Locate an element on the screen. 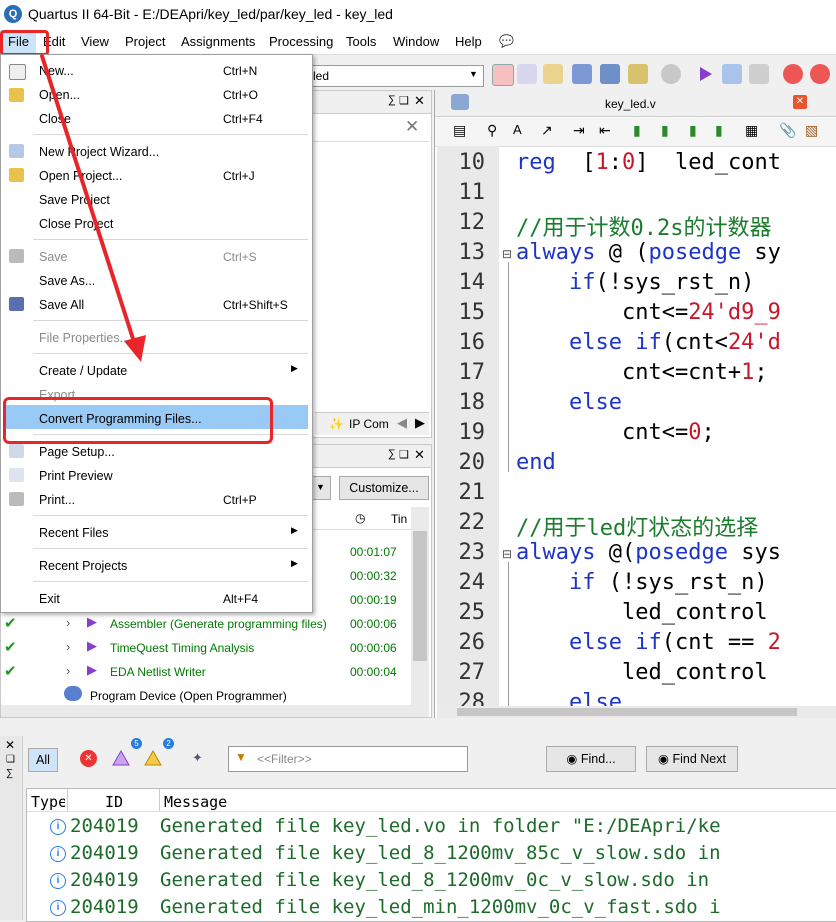 This screenshot has width=836, height=922. message-list-header: Type ID Message is located at coordinates (431, 800).